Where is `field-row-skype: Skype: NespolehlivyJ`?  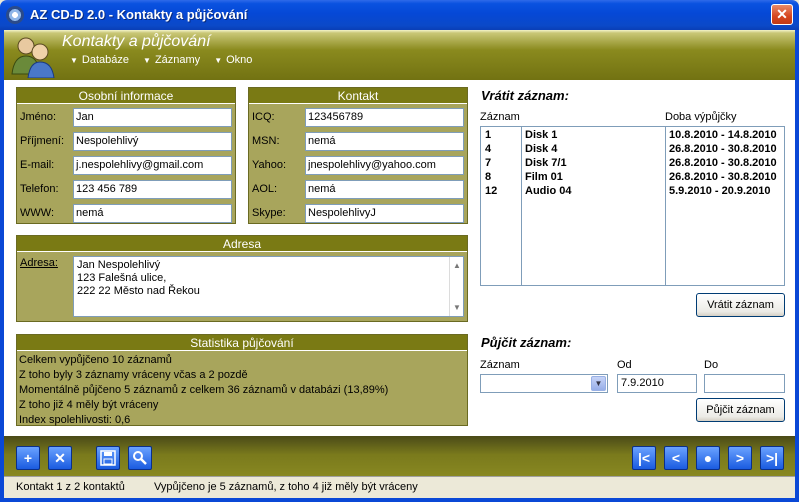
field-row-skype: Skype: NespolehlivyJ is located at coordinates (359, 214).